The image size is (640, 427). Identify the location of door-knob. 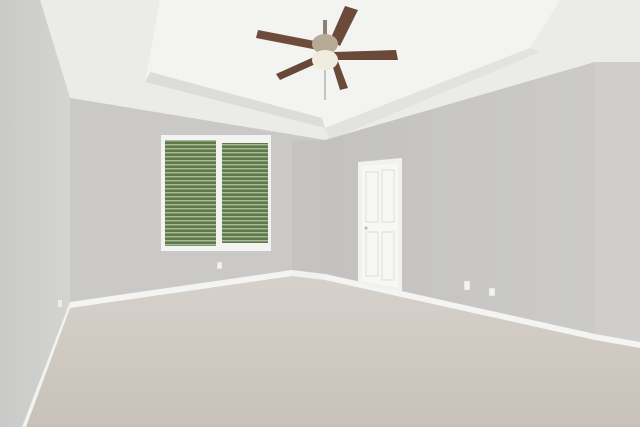
(366, 228).